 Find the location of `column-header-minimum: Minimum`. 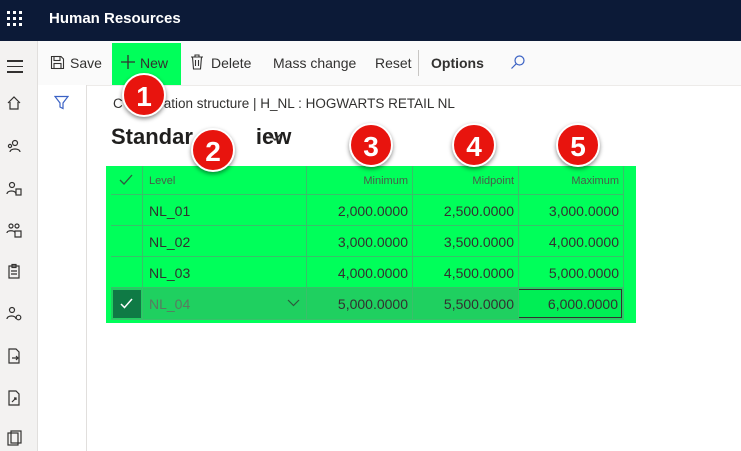

column-header-minimum: Minimum is located at coordinates (357, 181).